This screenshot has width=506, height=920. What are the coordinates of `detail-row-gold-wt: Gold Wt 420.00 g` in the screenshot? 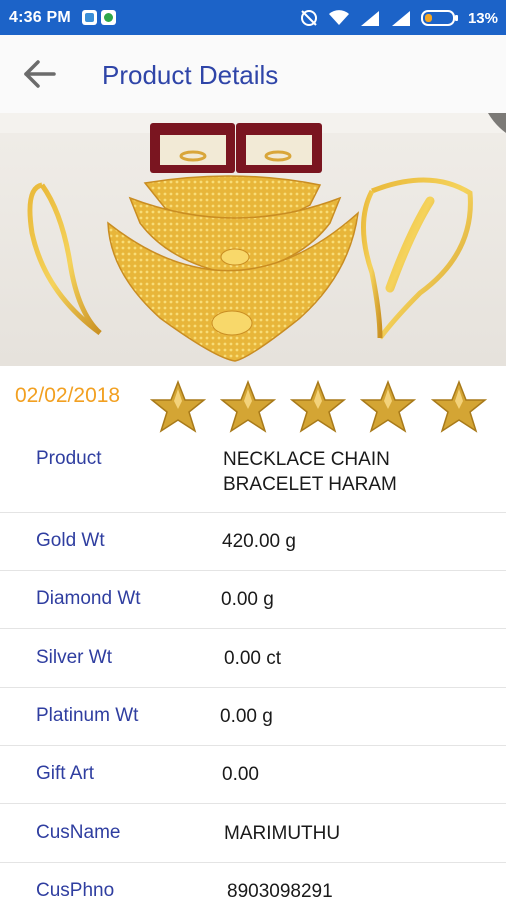 It's located at (253, 542).